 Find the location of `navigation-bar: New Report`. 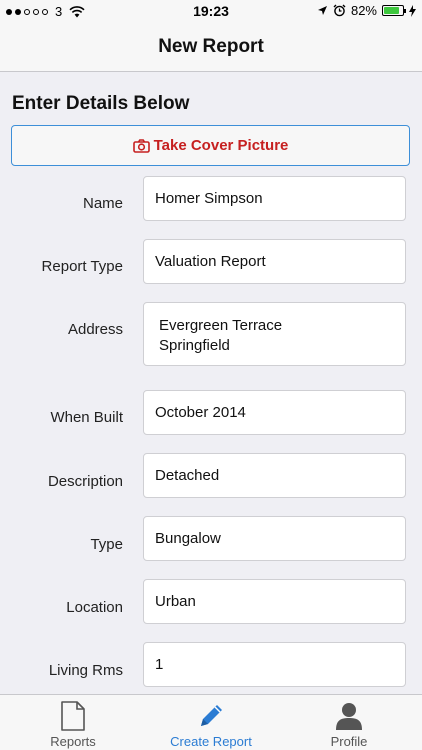

navigation-bar: New Report is located at coordinates (211, 47).